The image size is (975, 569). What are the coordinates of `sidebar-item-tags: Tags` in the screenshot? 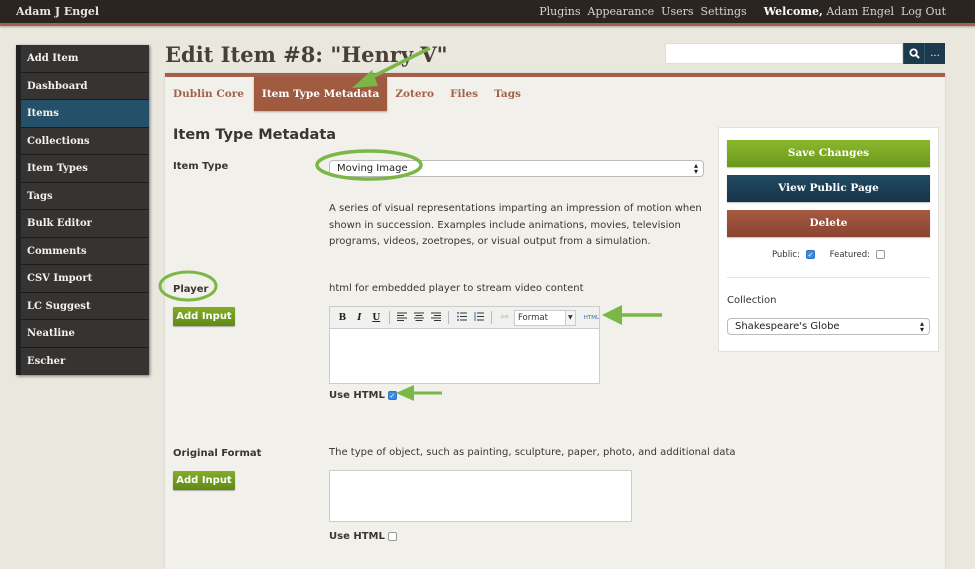 It's located at (85, 196).